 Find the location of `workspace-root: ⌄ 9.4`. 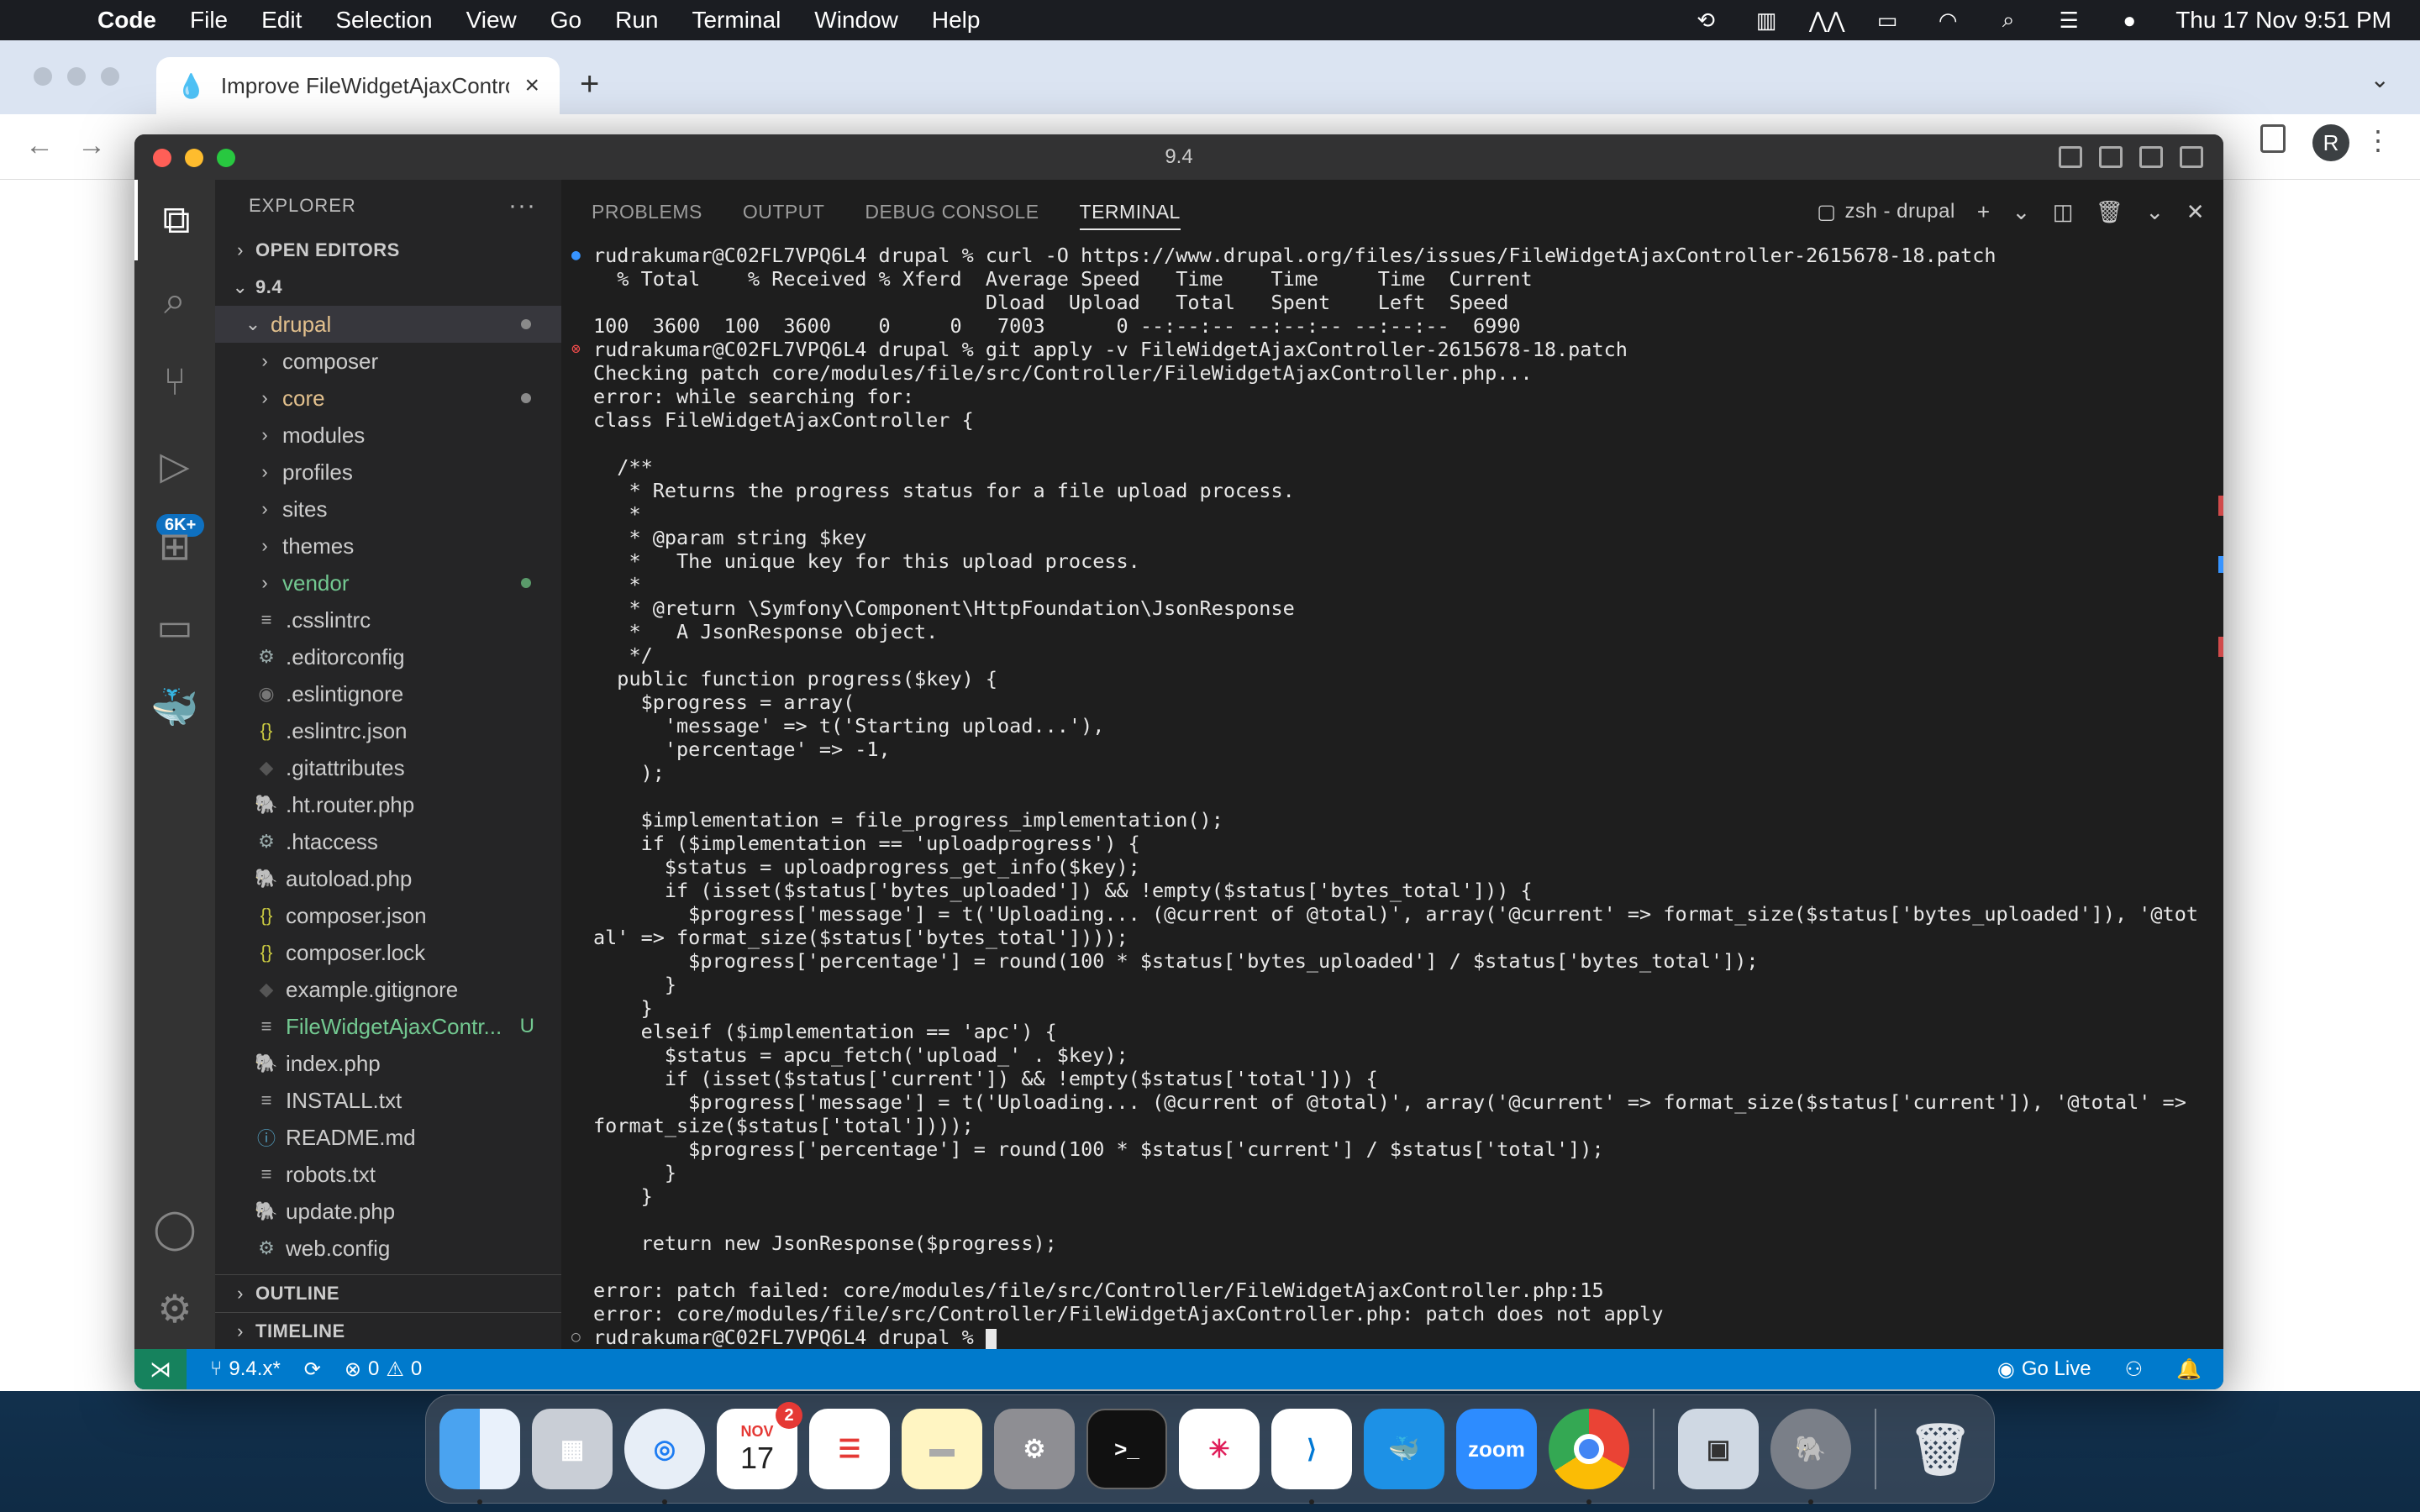

workspace-root: ⌄ 9.4 is located at coordinates (388, 287).